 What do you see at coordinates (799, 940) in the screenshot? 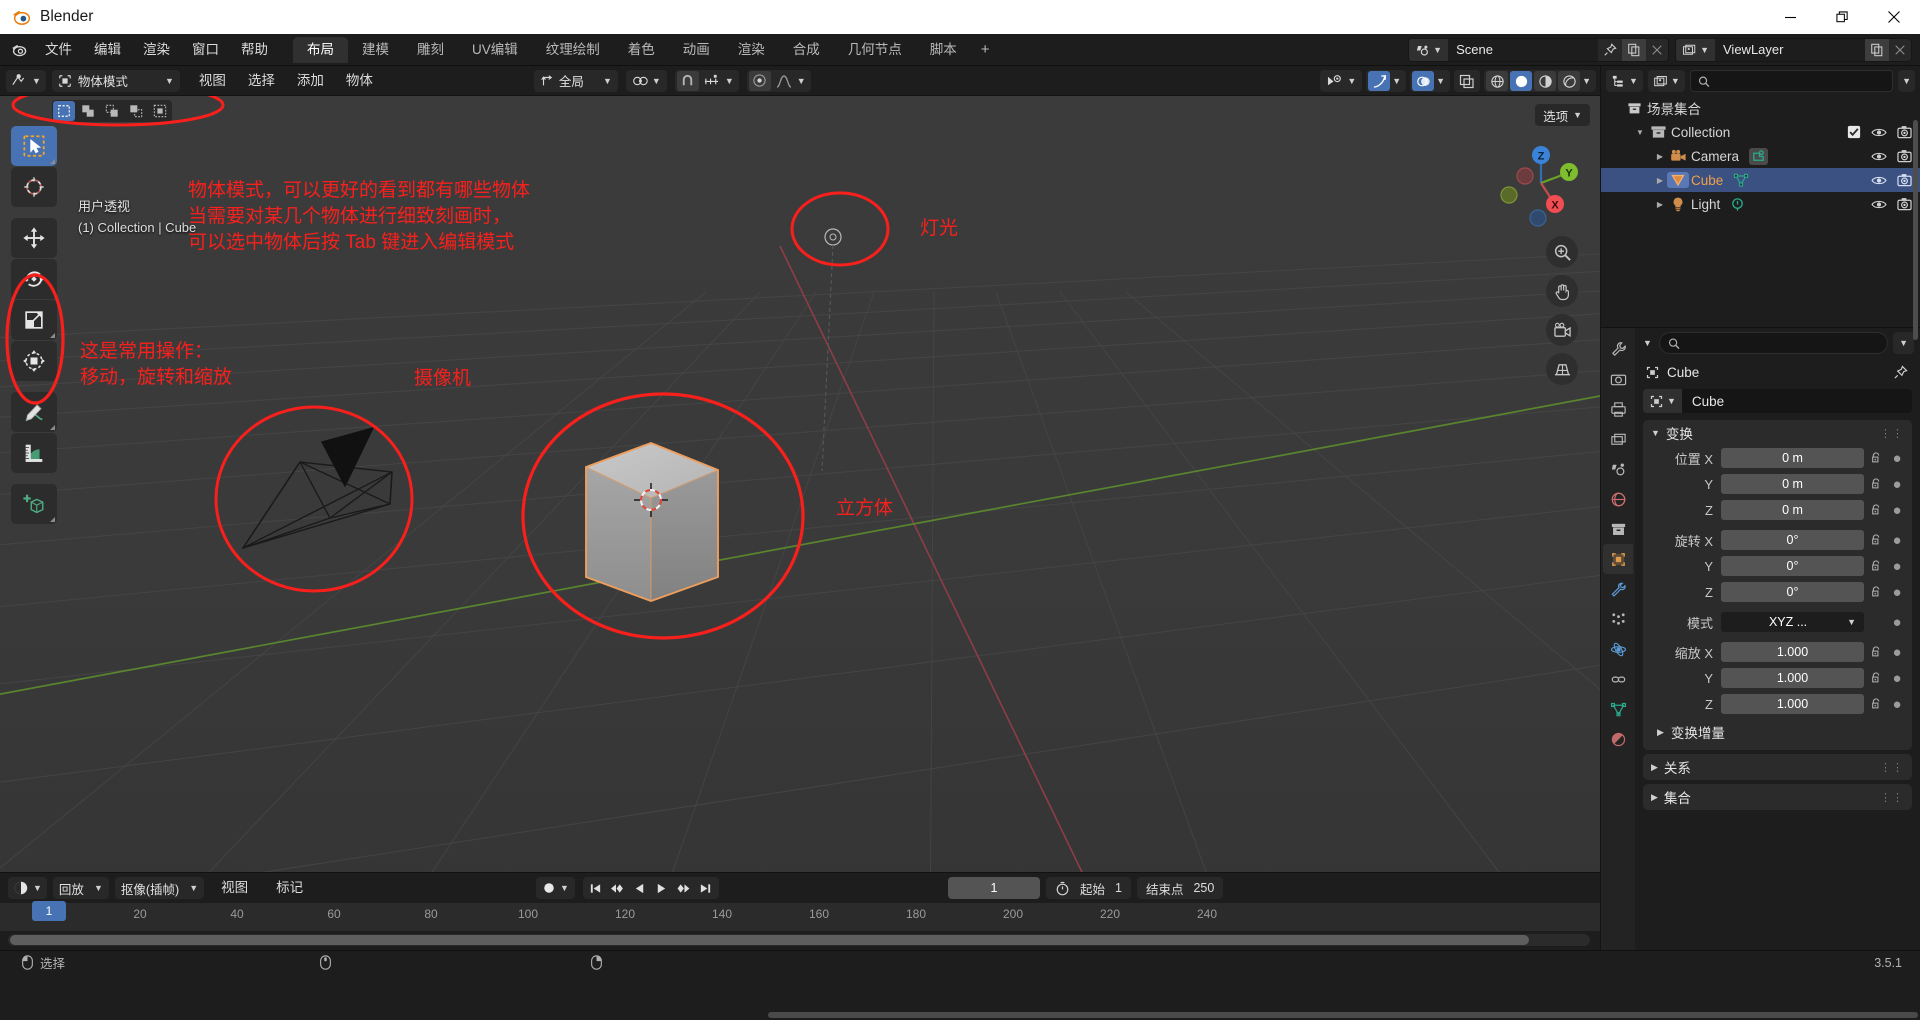
I see `timeline-scrollbar` at bounding box center [799, 940].